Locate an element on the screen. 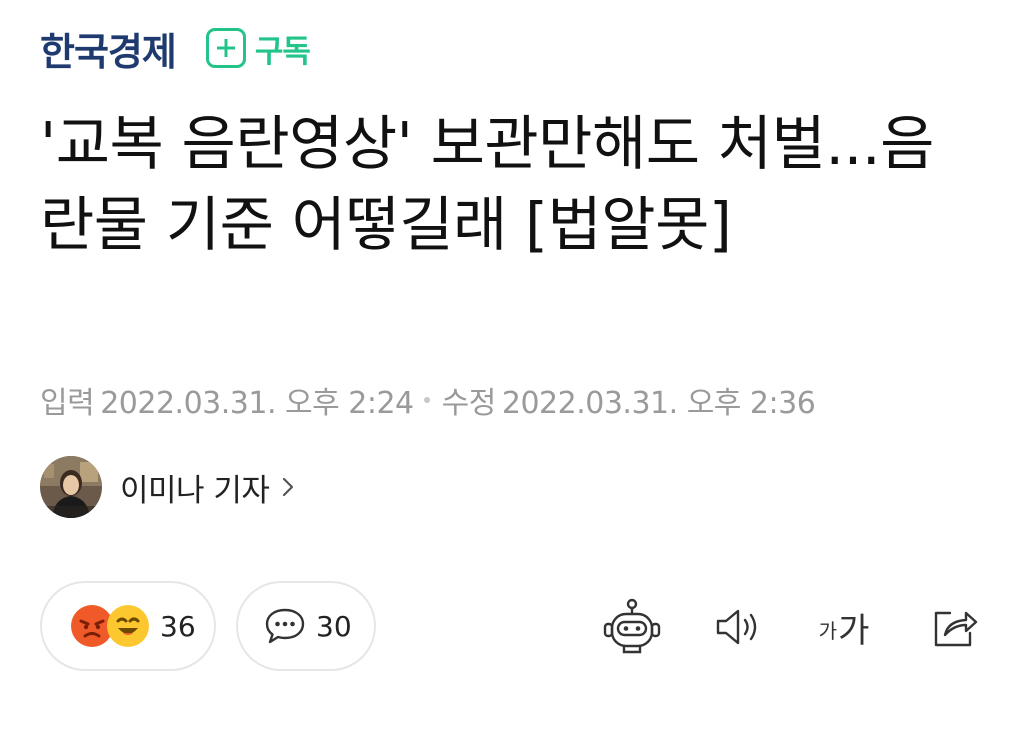  font-size-large-glyph: 가 is located at coordinates (854, 630).